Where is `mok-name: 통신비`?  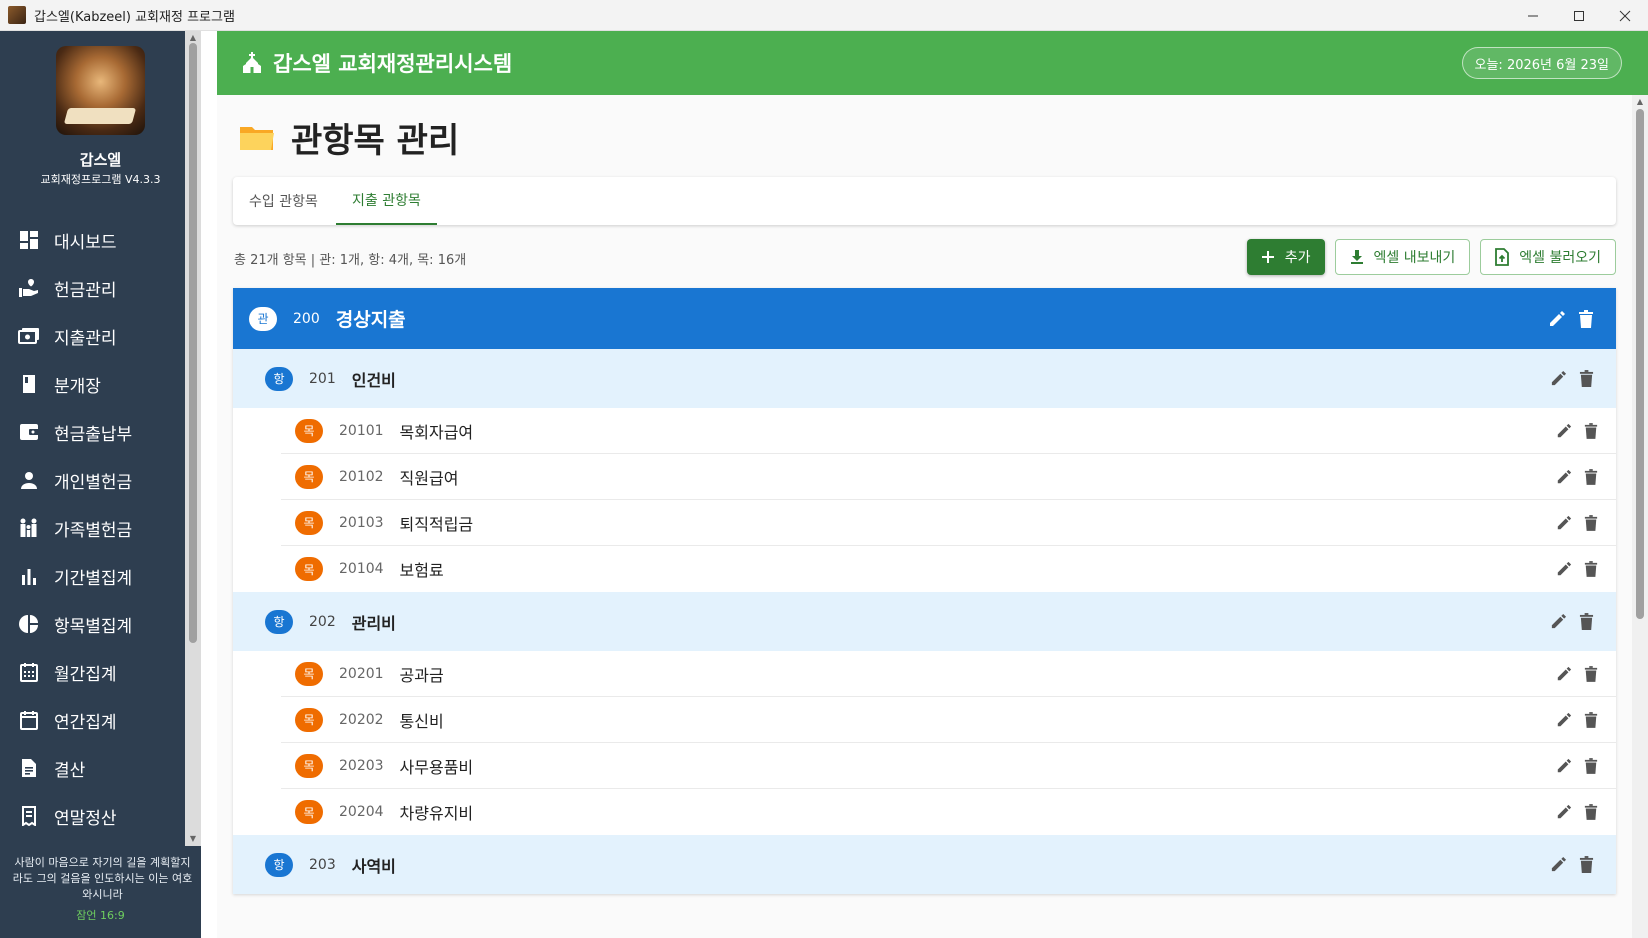 mok-name: 통신비 is located at coordinates (421, 721).